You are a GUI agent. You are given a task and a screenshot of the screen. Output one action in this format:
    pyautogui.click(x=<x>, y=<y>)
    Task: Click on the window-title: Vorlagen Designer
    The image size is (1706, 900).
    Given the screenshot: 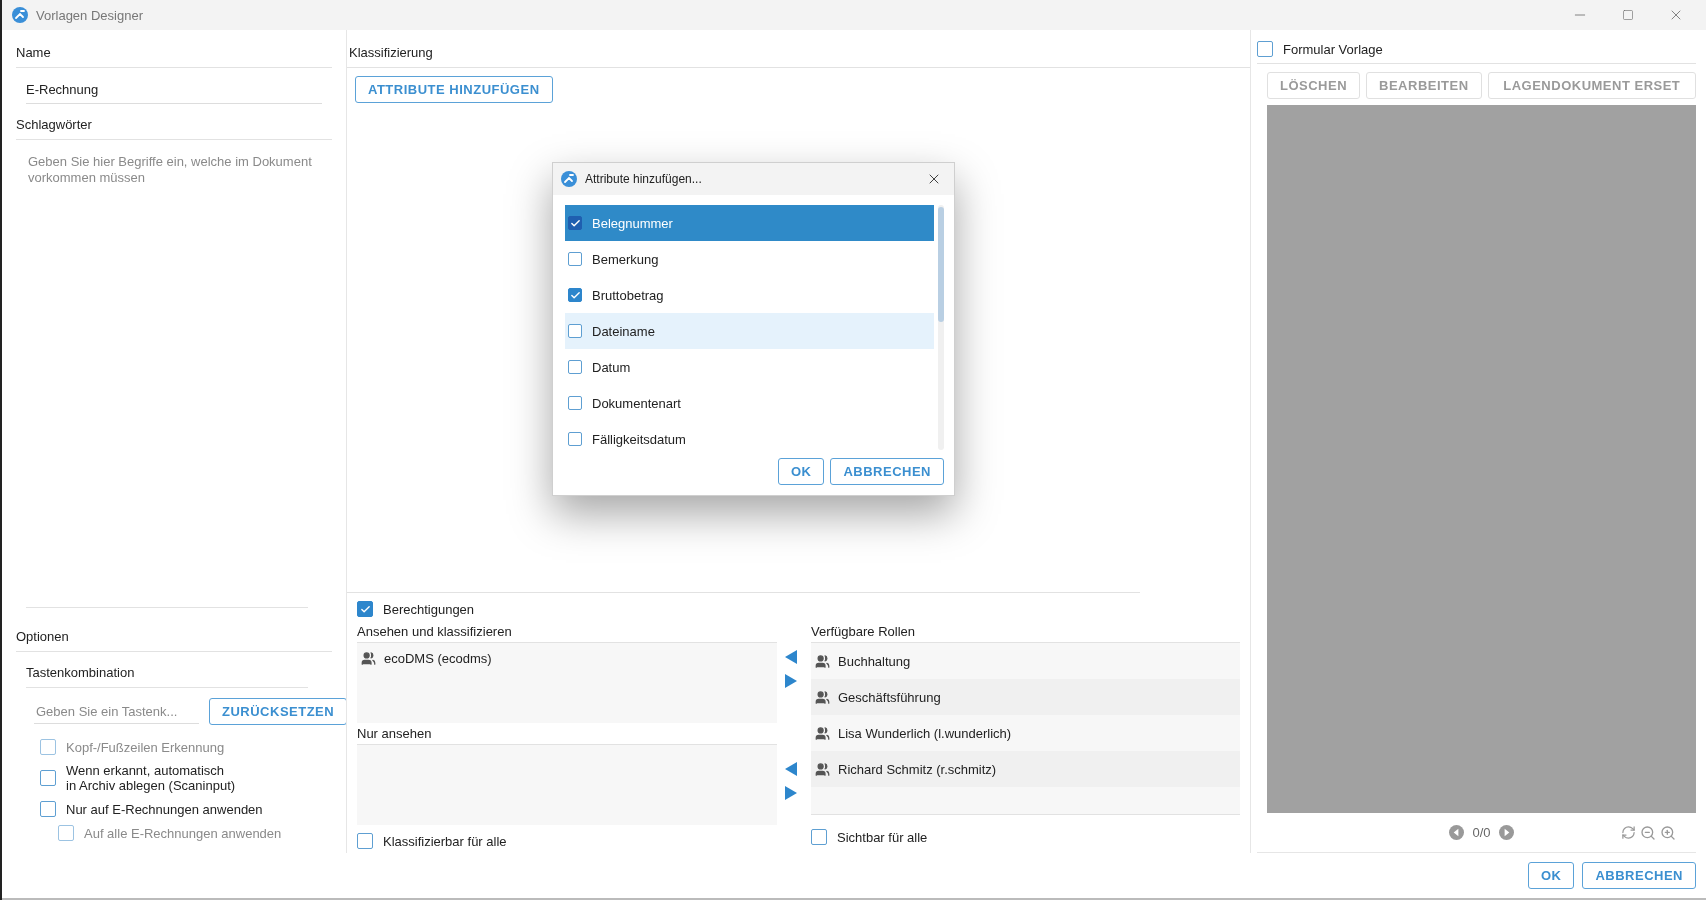 What is the action you would take?
    pyautogui.click(x=90, y=15)
    